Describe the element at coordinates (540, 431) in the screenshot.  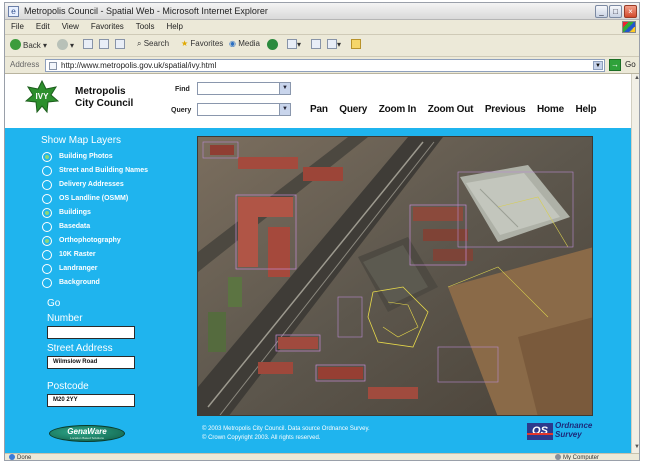
I see `os-logo-box: OS` at that location.